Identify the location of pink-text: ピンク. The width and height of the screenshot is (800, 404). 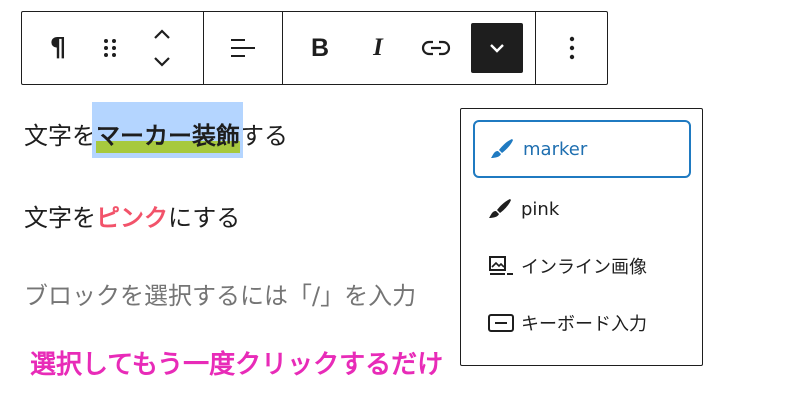
(132, 218).